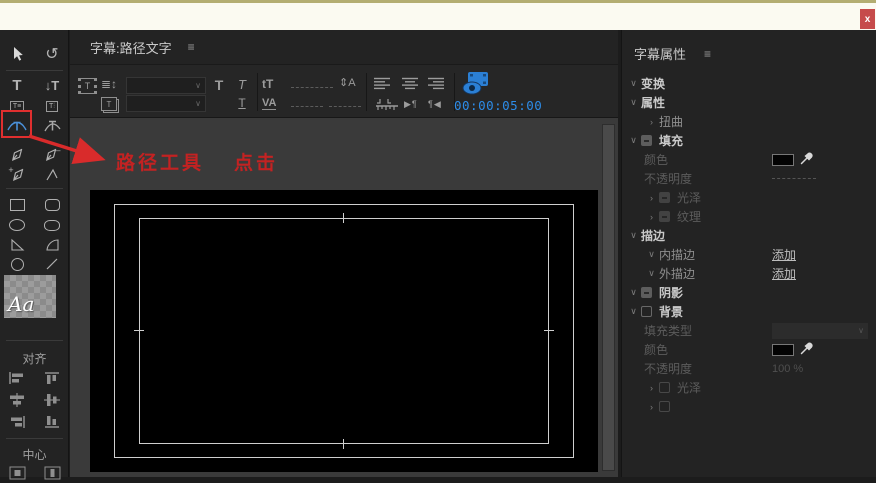 This screenshot has width=876, height=483. Describe the element at coordinates (109, 104) in the screenshot. I see `templates-icon: T` at that location.